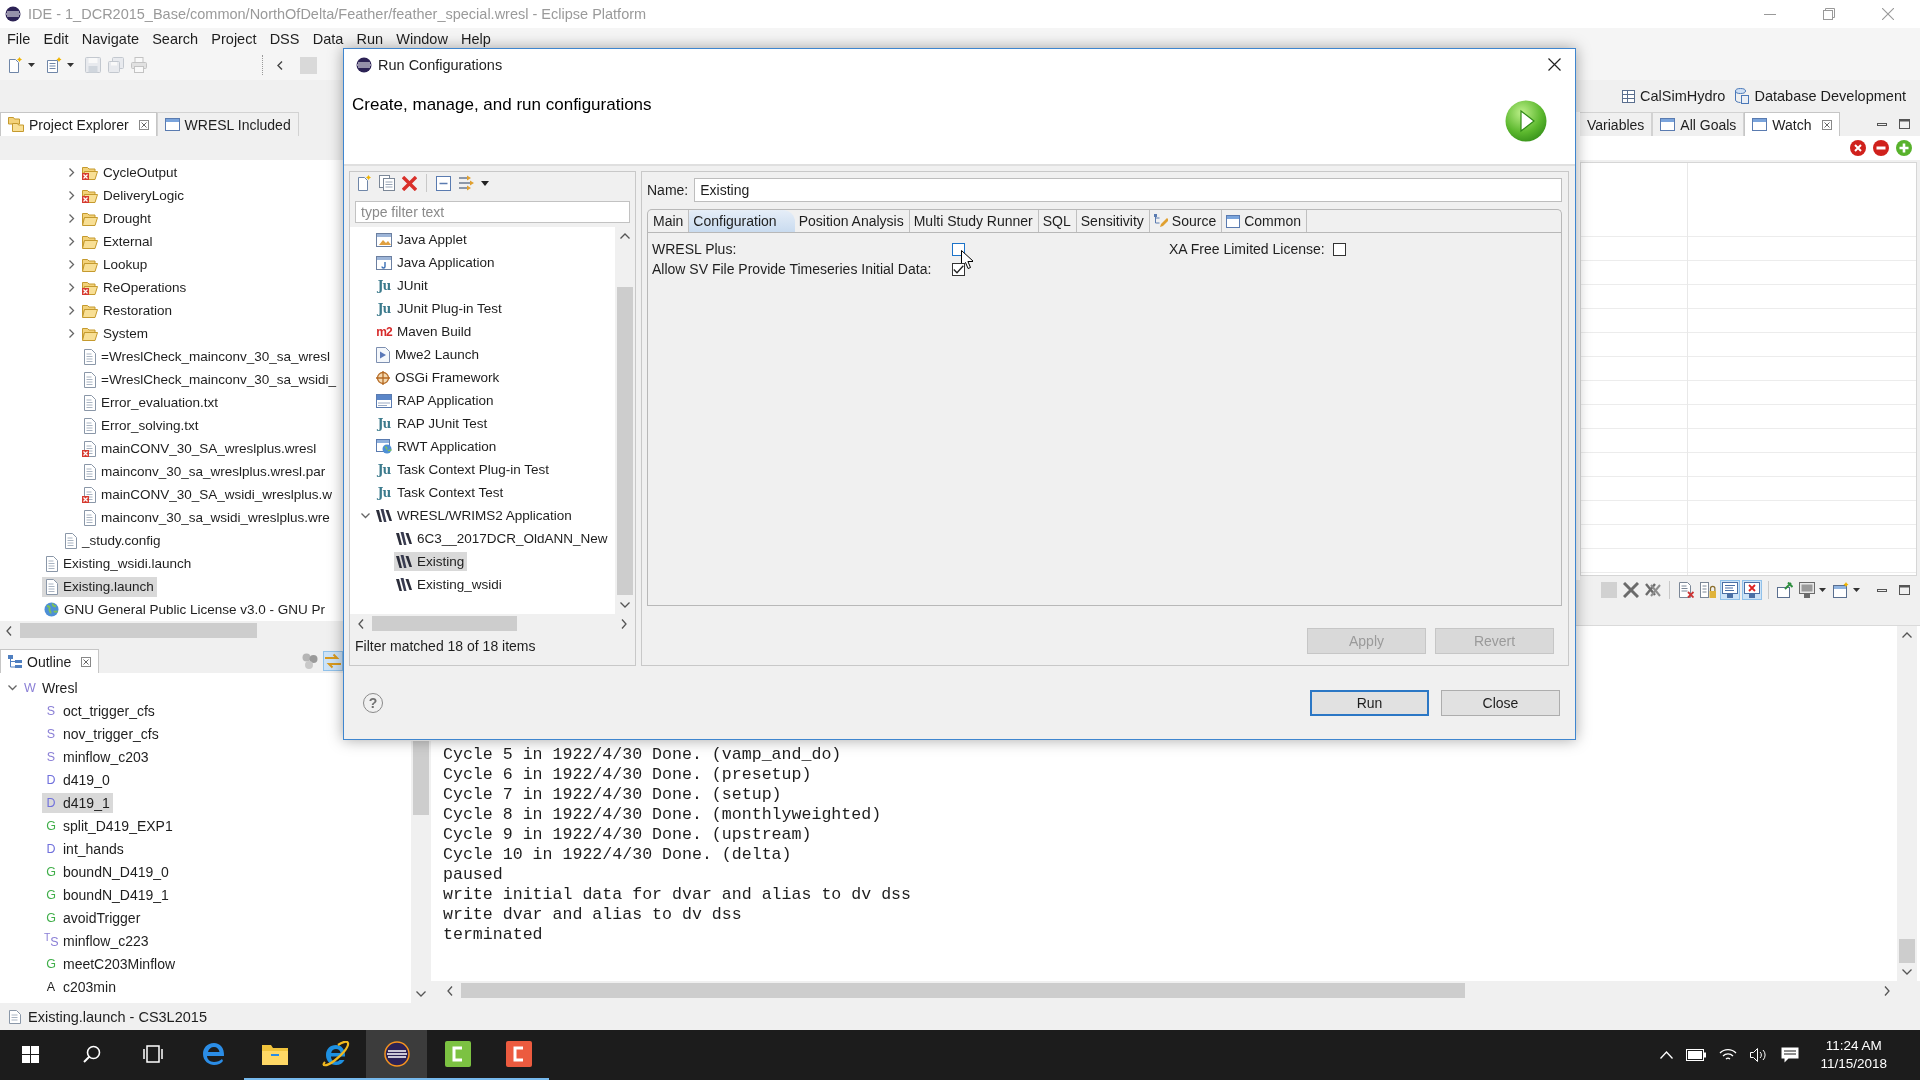 This screenshot has width=1920, height=1080. Describe the element at coordinates (852, 221) in the screenshot. I see `tab: Position Analysis` at that location.